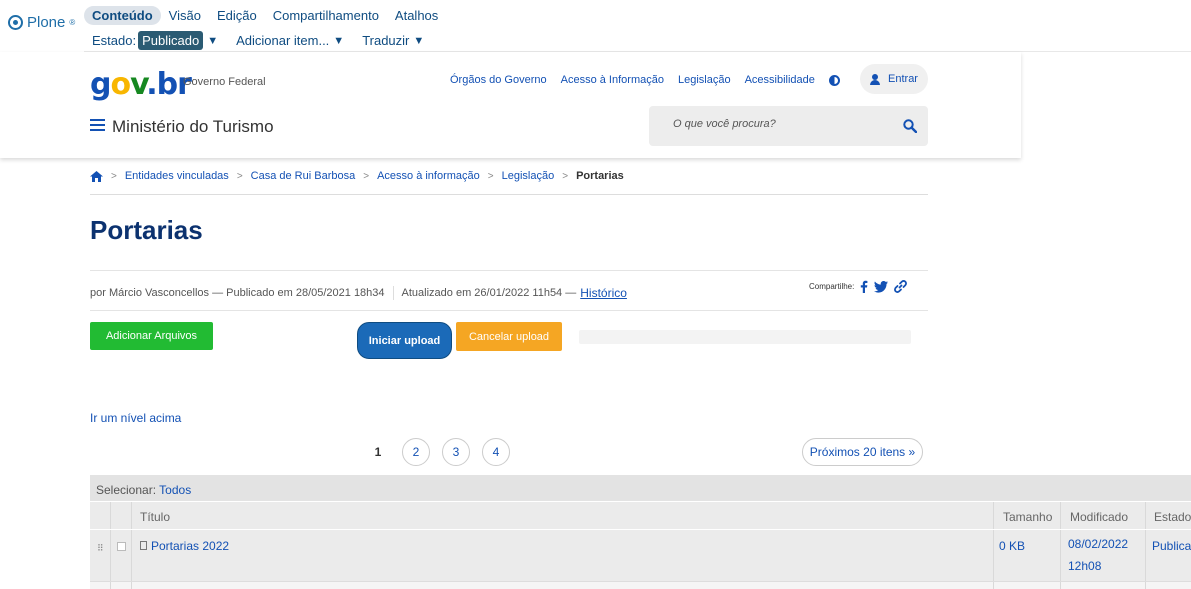  What do you see at coordinates (122, 15) in the screenshot?
I see `tab-conteudo: Conteúdo` at bounding box center [122, 15].